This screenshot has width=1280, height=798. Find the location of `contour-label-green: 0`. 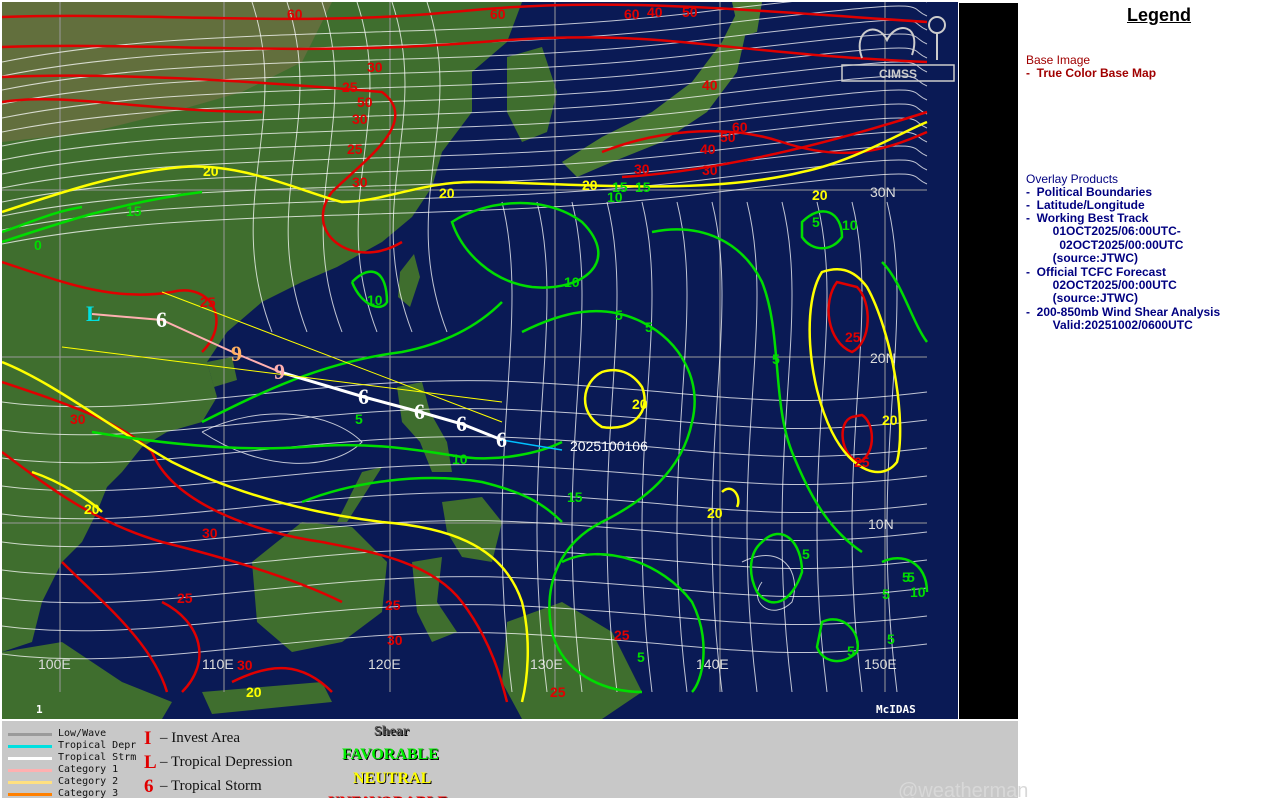

contour-label-green: 0 is located at coordinates (38, 245).